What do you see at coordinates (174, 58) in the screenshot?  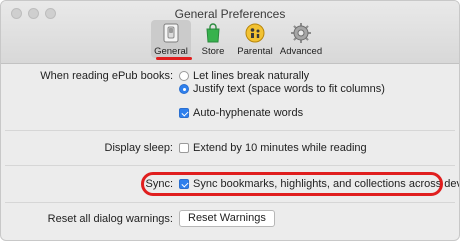 I see `active-tab-annotation` at bounding box center [174, 58].